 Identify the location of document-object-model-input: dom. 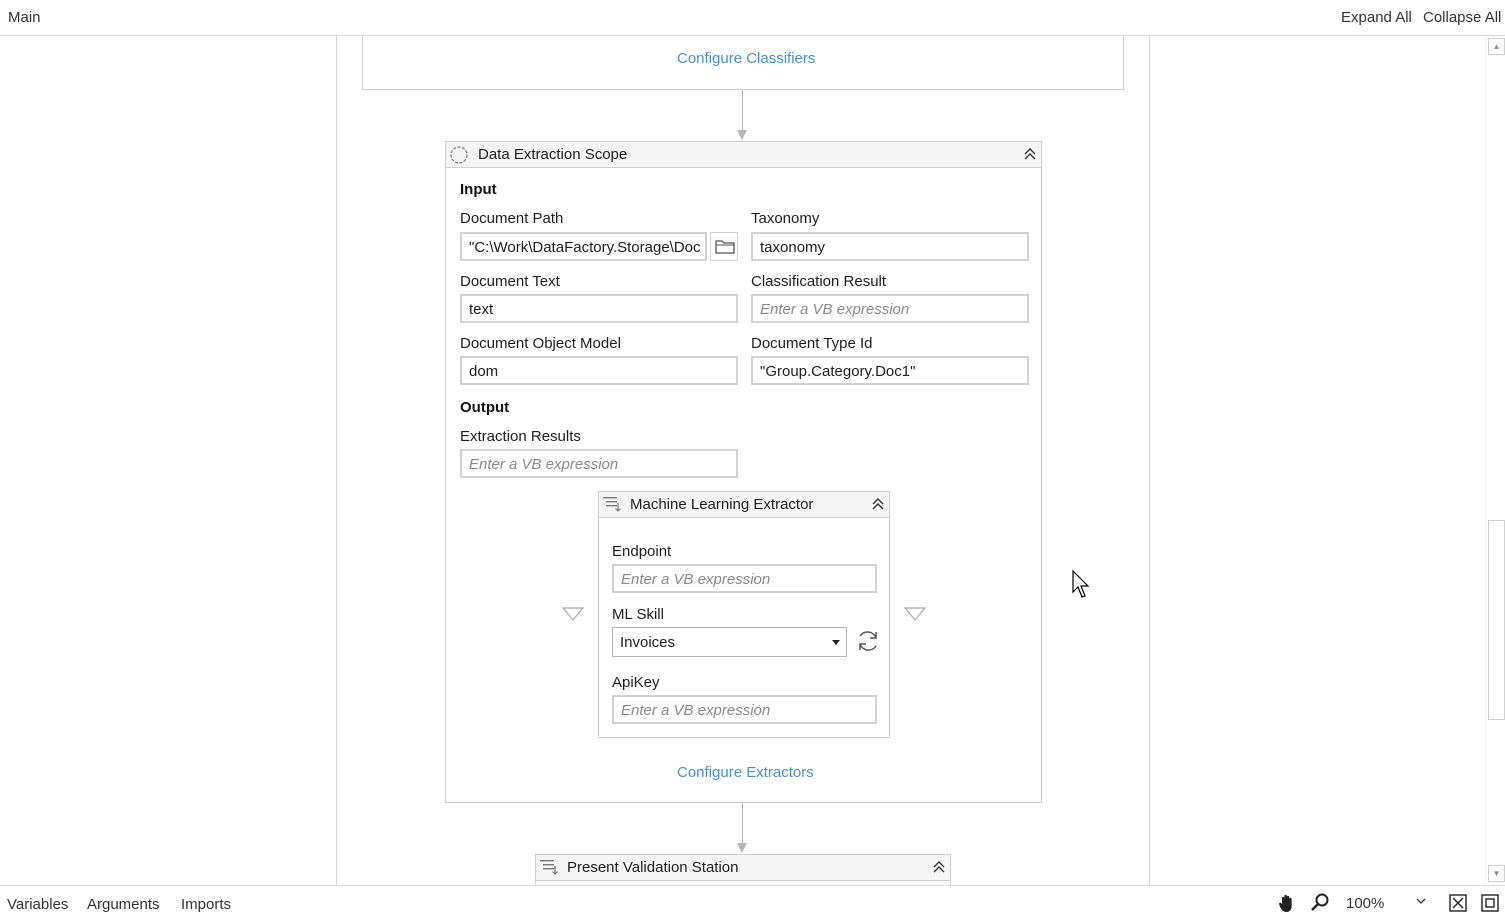
(599, 370).